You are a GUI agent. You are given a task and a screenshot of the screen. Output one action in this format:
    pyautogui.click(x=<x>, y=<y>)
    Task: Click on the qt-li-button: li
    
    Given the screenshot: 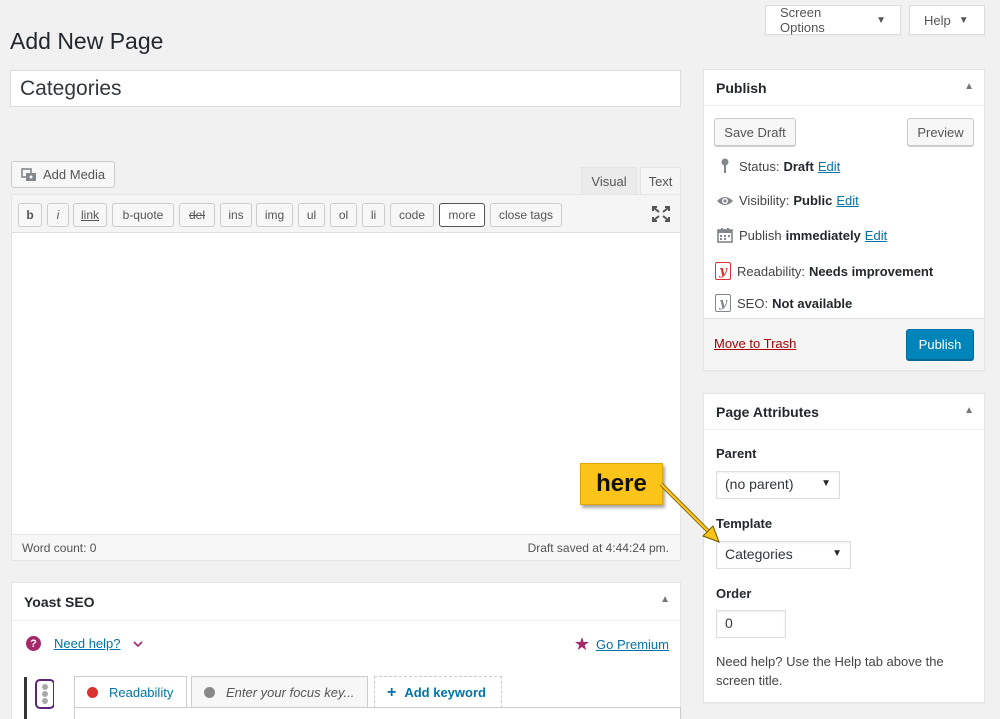 What is the action you would take?
    pyautogui.click(x=373, y=215)
    